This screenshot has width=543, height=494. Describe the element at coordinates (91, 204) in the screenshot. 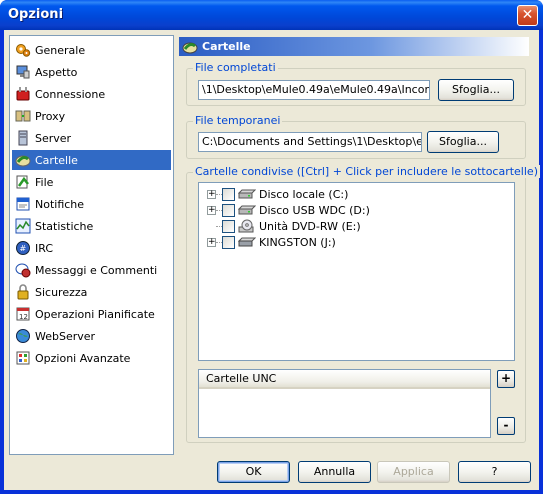

I see `nav-item-notifiche: Notifiche` at that location.